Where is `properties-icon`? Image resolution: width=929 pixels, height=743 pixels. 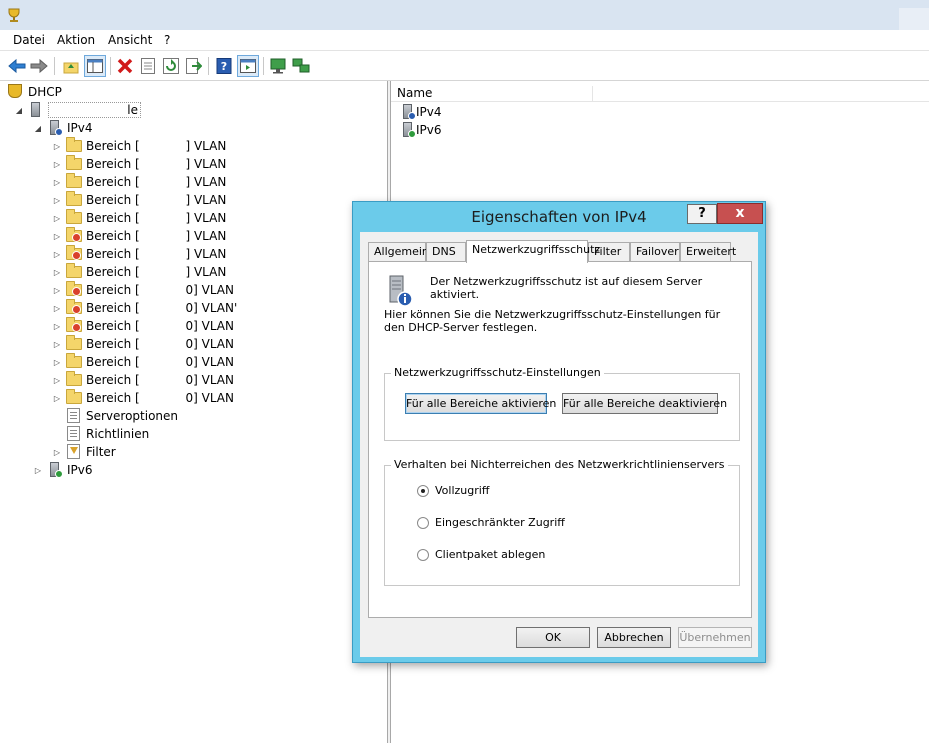 properties-icon is located at coordinates (148, 66).